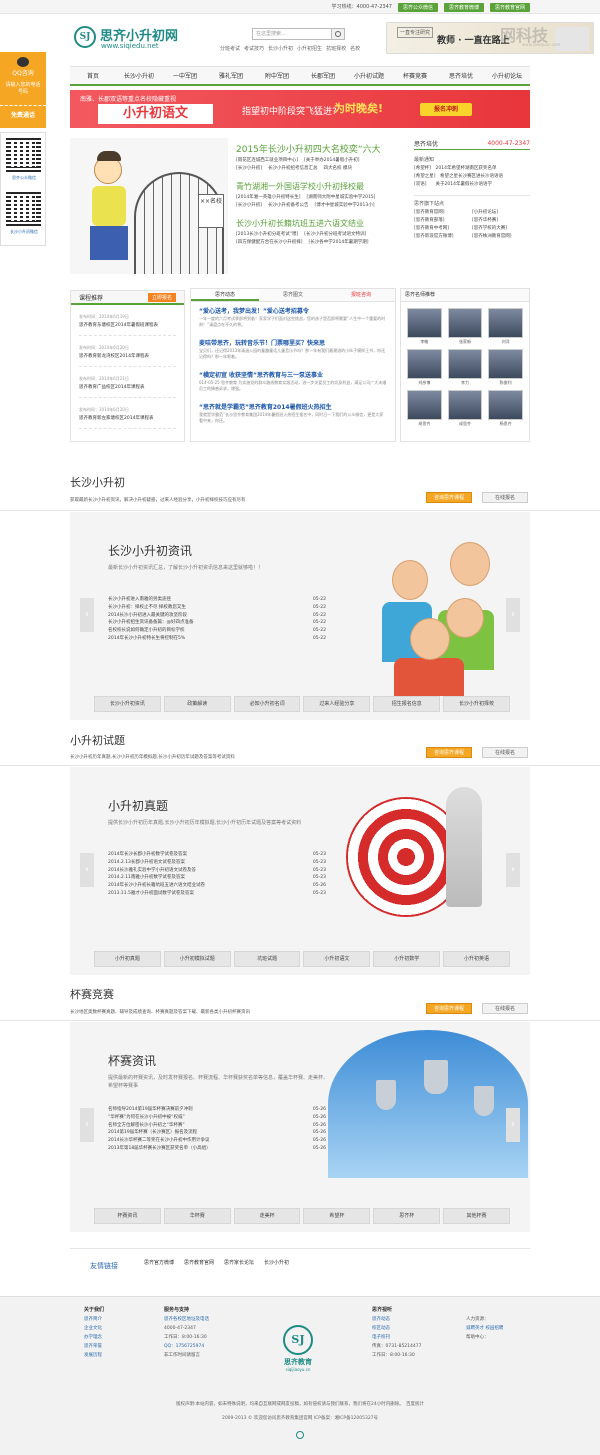 The image size is (600, 1455). I want to click on site-link: [小升初论坛], so click(501, 213).